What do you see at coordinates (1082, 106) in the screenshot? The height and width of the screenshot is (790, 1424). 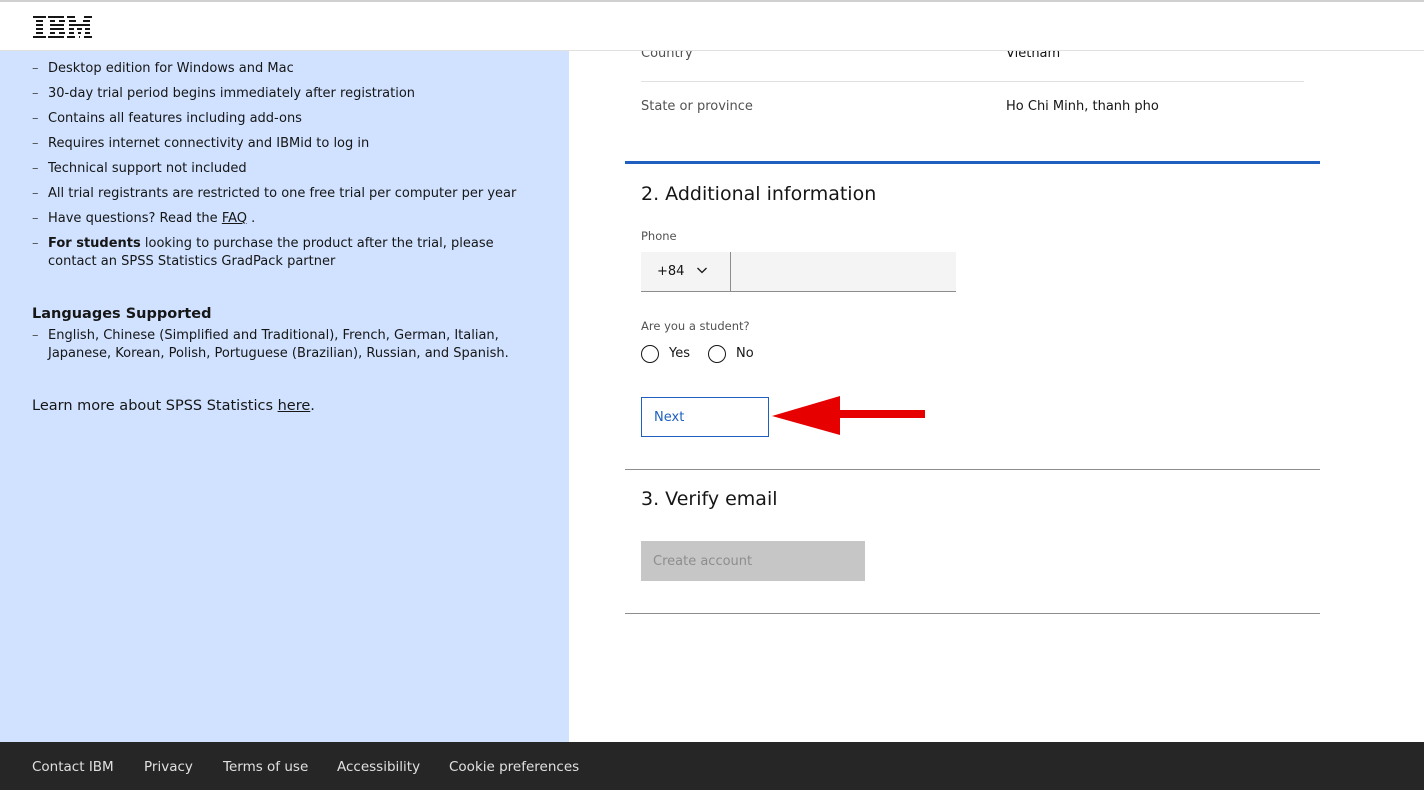 I see `state-value: Ho Chi Minh, thanh pho` at bounding box center [1082, 106].